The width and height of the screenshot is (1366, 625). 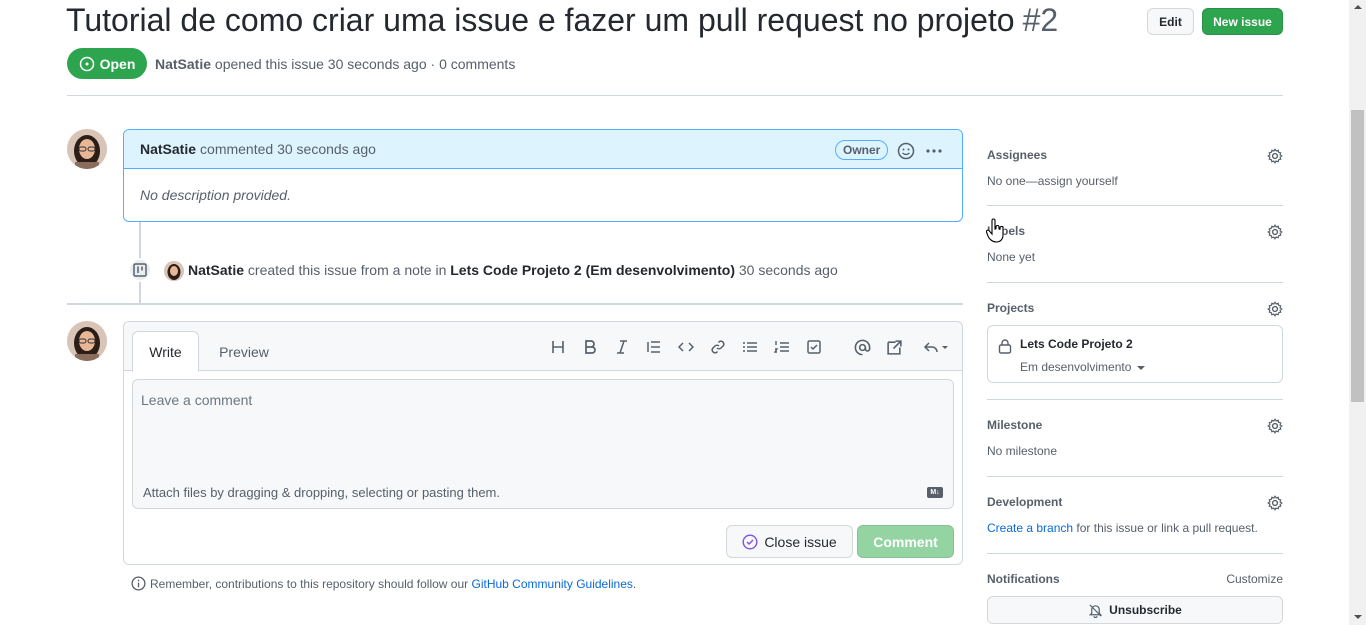 I want to click on notifications-section: Notifications Customize, so click(x=1135, y=579).